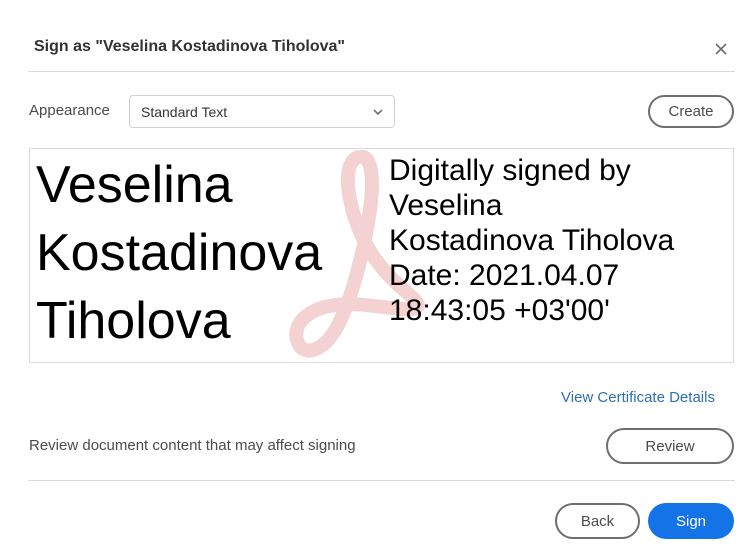 The width and height of the screenshot is (741, 559). Describe the element at coordinates (499, 310) in the screenshot. I see `signature-detail-line: 18:43:05 +03'00'` at that location.